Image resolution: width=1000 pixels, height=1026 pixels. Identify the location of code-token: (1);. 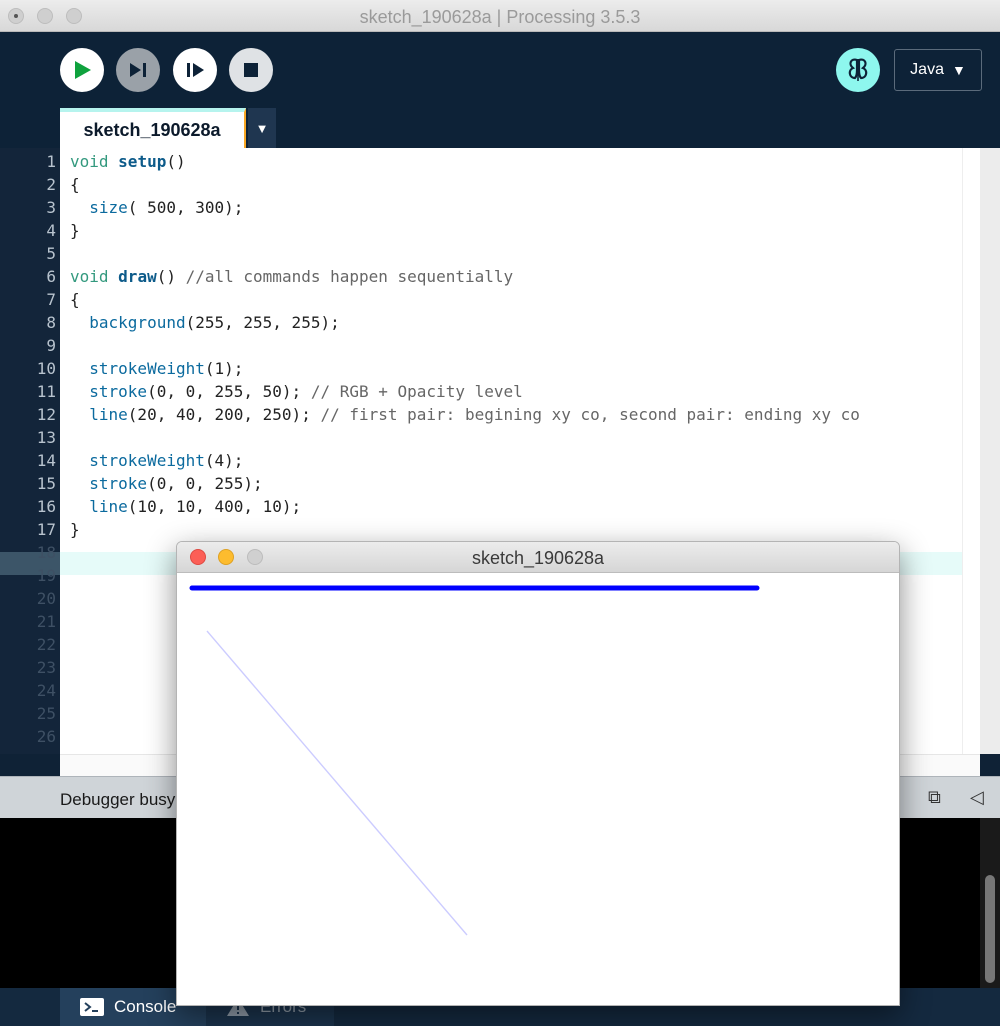
(224, 368).